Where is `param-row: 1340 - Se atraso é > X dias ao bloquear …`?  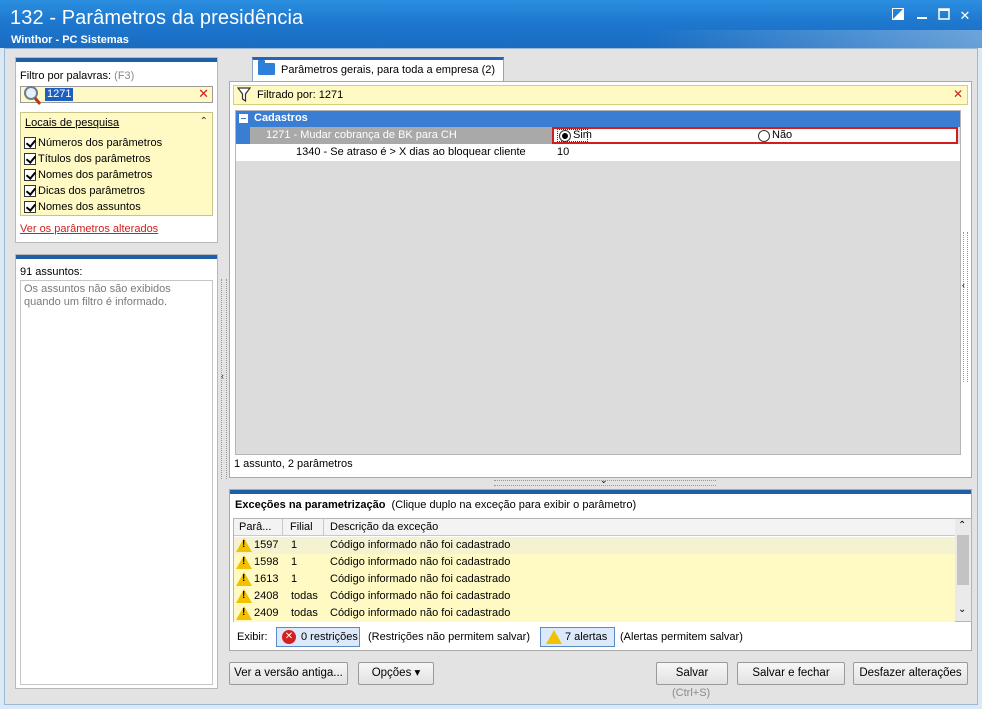 param-row: 1340 - Se atraso é > X dias ao bloquear … is located at coordinates (598, 152).